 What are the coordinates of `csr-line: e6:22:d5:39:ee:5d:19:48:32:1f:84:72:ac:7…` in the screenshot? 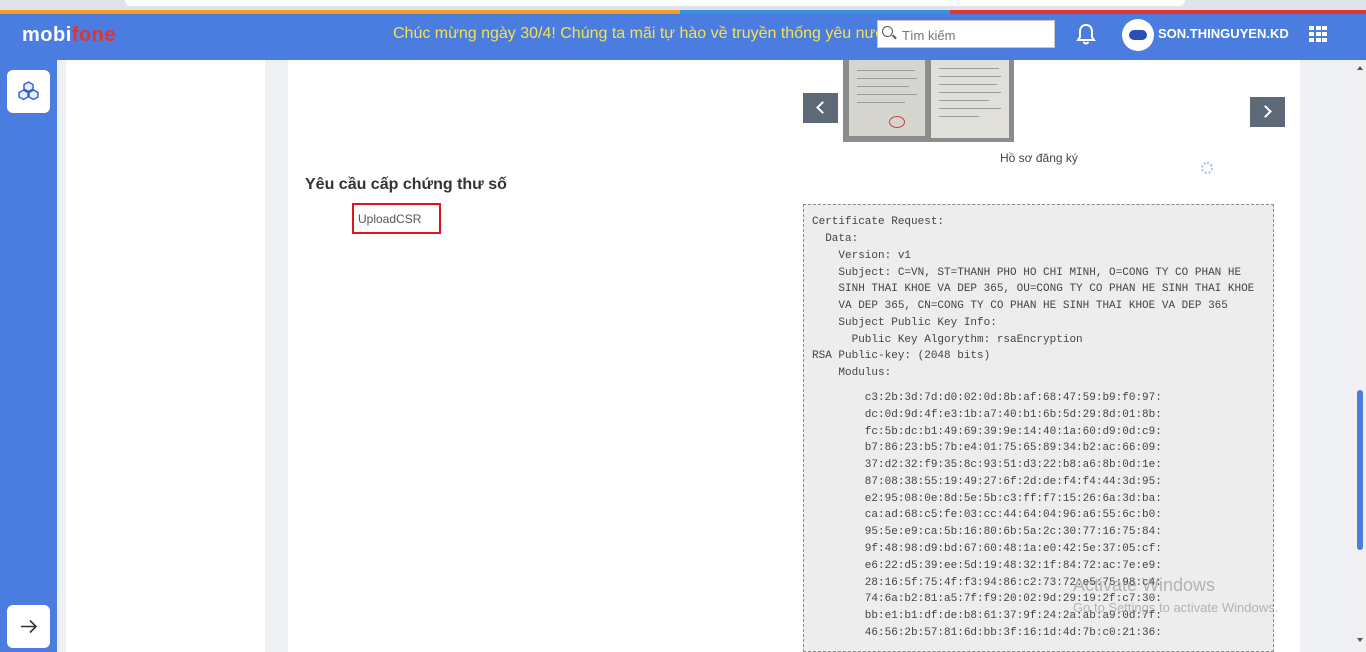 It's located at (987, 566).